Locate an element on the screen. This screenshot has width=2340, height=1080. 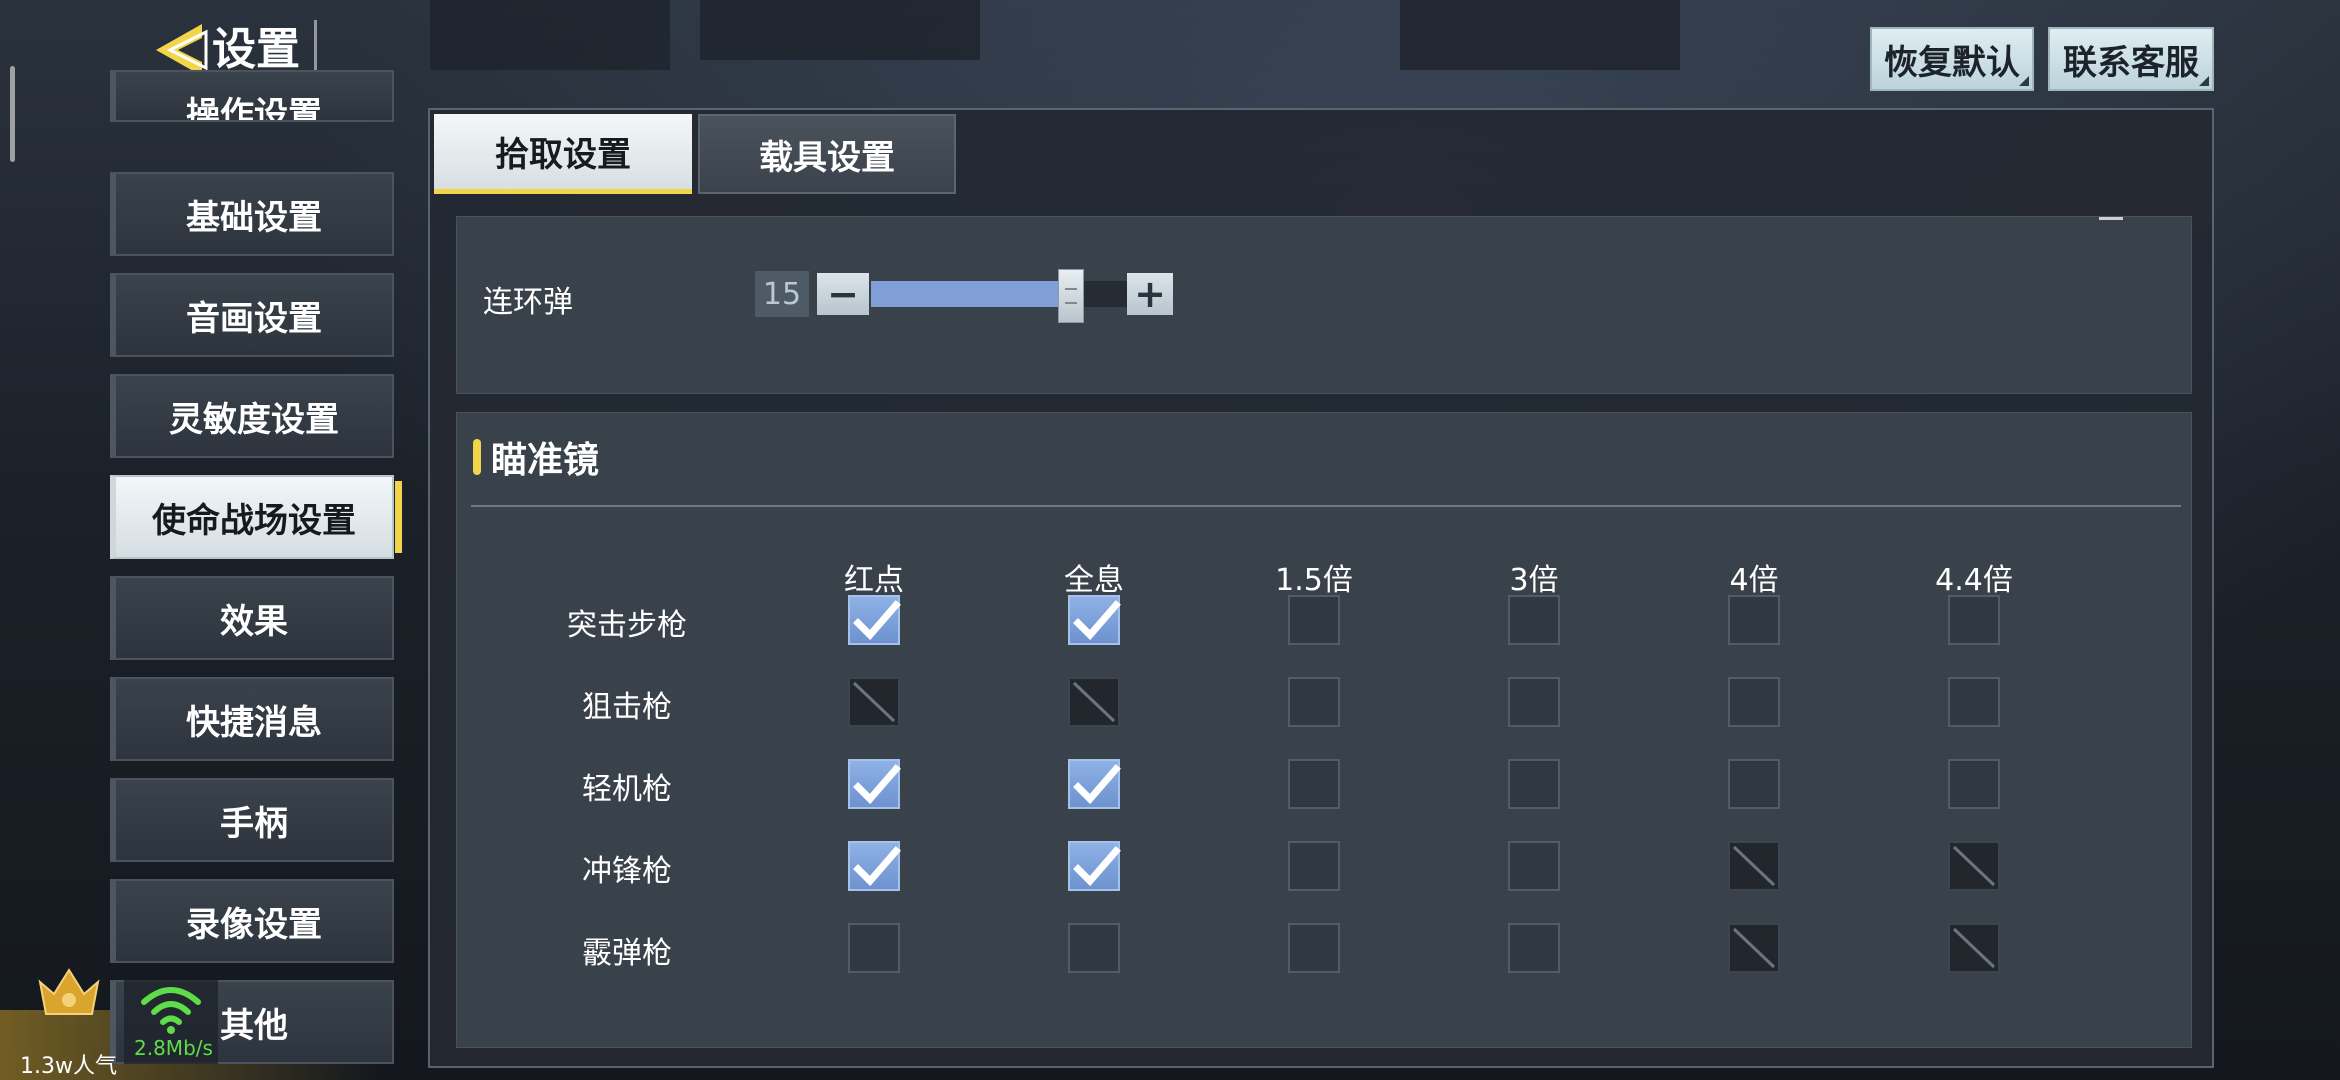
row-label: 冲锋枪 is located at coordinates (627, 871).